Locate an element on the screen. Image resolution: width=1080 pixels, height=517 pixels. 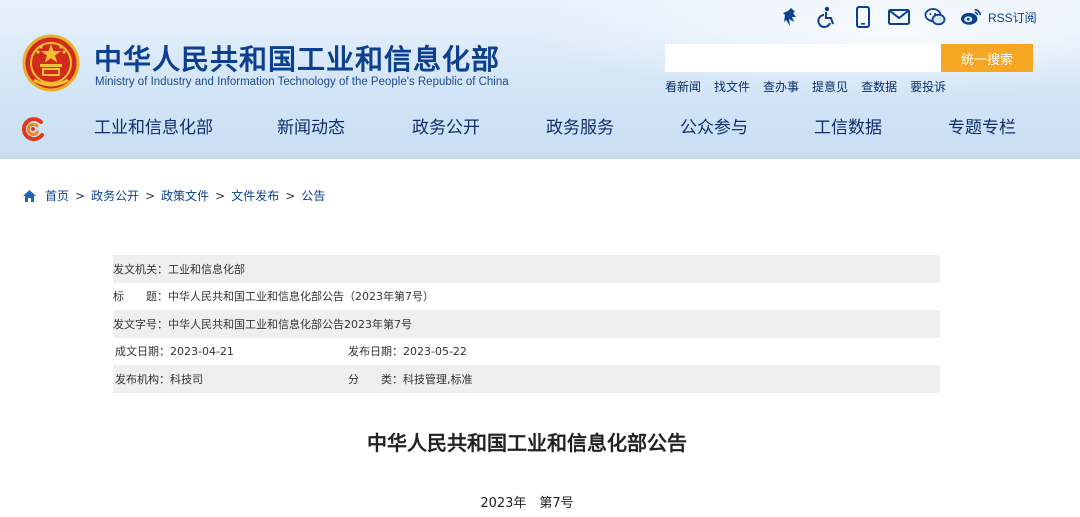
breadcrumb-policy-files: 政策文件 is located at coordinates (185, 195).